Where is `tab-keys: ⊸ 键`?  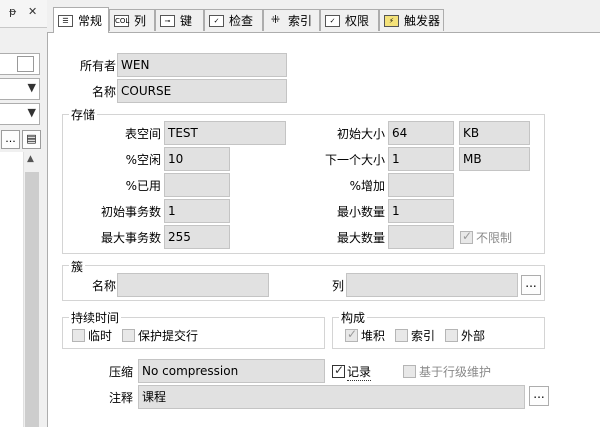 tab-keys: ⊸ 键 is located at coordinates (179, 20).